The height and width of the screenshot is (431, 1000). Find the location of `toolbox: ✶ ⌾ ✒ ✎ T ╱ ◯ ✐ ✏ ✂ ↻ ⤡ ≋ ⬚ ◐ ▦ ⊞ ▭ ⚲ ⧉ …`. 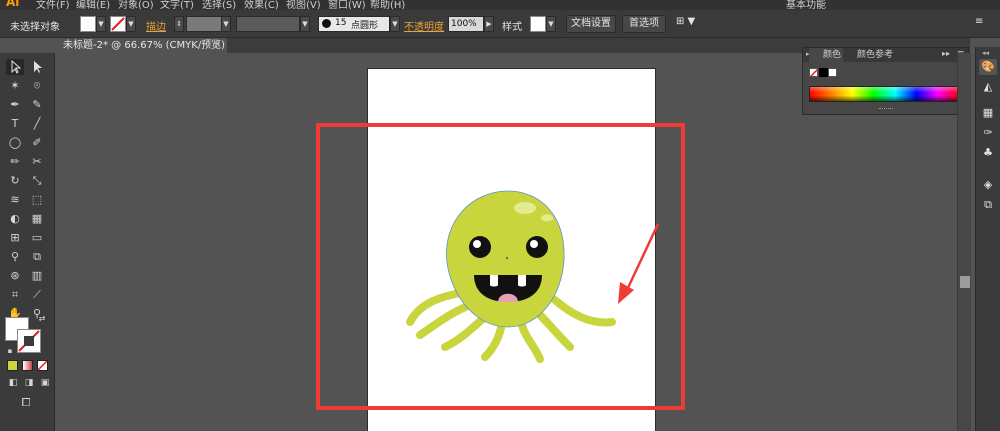

toolbox: ✶ ⌾ ✒ ✎ T ╱ ◯ ✐ ✏ ✂ ↻ ⤡ ≋ ⬚ ◐ ▦ ⊞ ▭ ⚲ ⧉ … is located at coordinates (27, 242).